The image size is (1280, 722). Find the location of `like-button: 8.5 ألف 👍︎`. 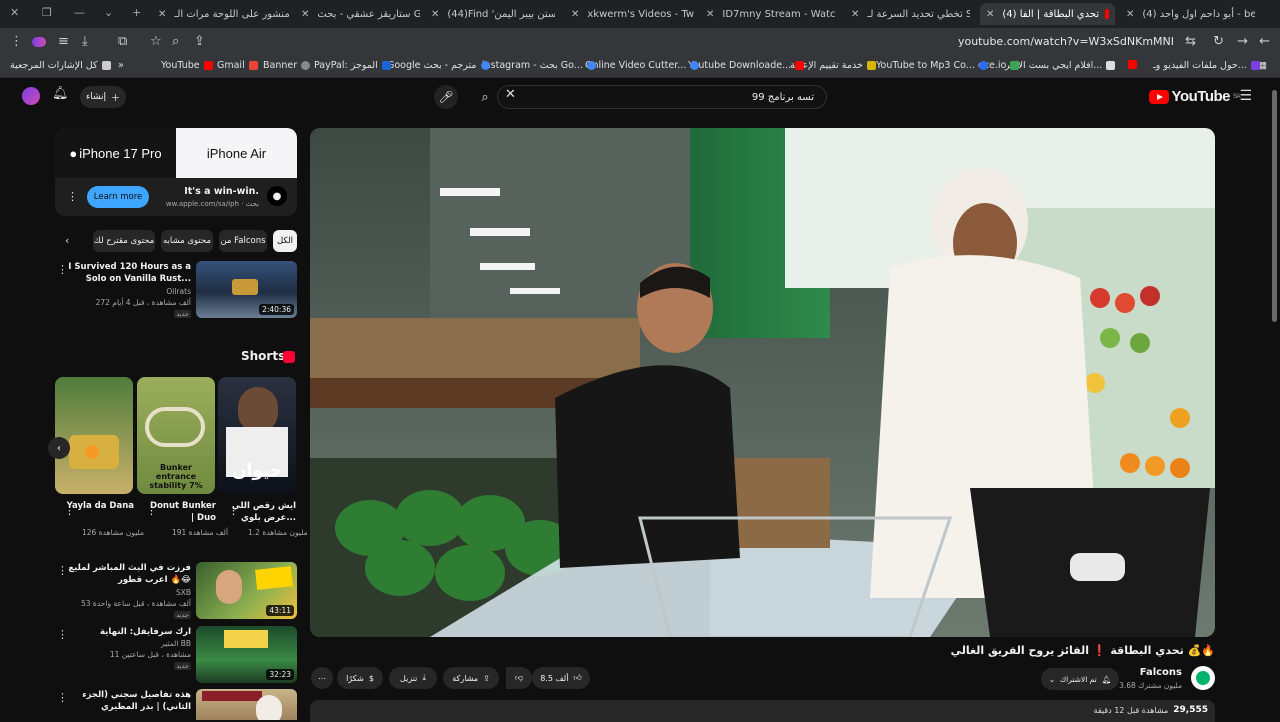

like-button: 8.5 ألف 👍︎ is located at coordinates (561, 678).